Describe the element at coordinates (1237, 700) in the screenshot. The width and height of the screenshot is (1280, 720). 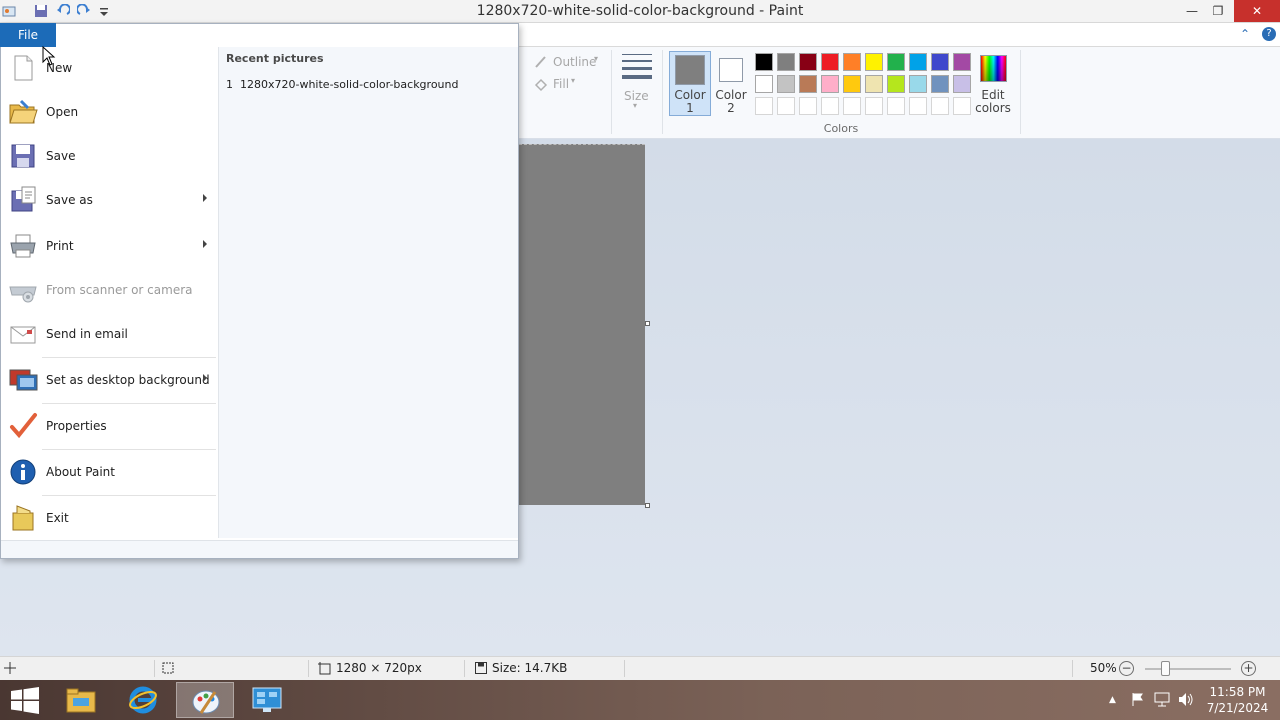
I see `taskbar-clock: 11:58 PM 7/21/2024` at that location.